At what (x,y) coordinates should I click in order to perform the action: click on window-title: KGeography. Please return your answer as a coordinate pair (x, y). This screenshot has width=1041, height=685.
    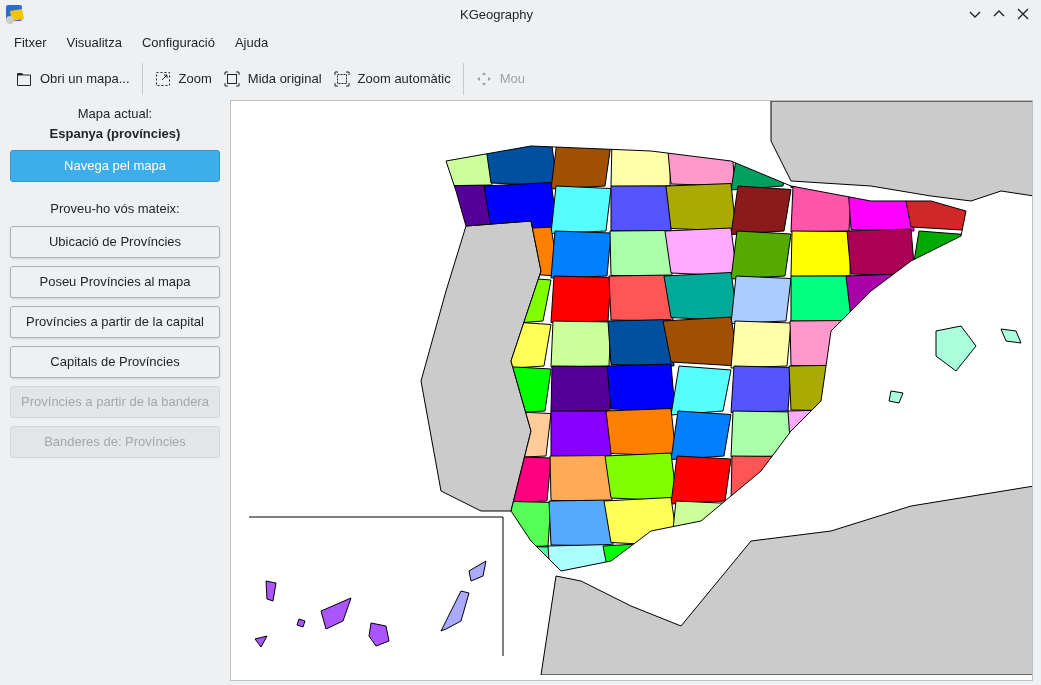
    Looking at the image, I should click on (496, 15).